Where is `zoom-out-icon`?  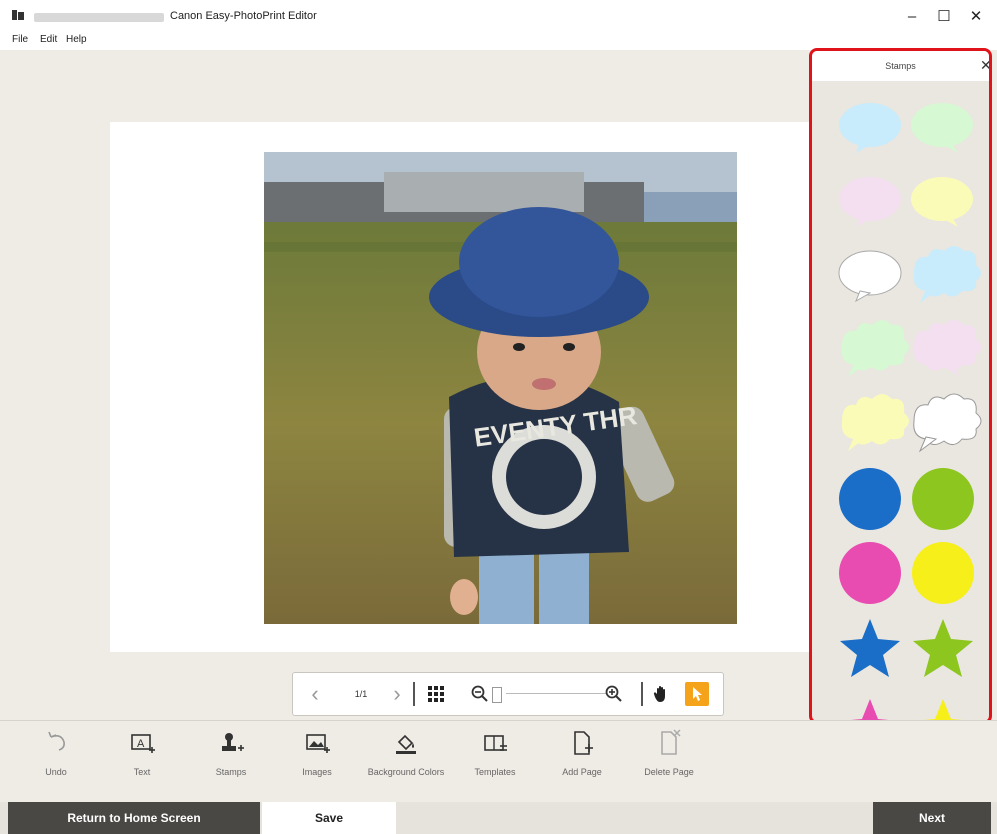 zoom-out-icon is located at coordinates (480, 694).